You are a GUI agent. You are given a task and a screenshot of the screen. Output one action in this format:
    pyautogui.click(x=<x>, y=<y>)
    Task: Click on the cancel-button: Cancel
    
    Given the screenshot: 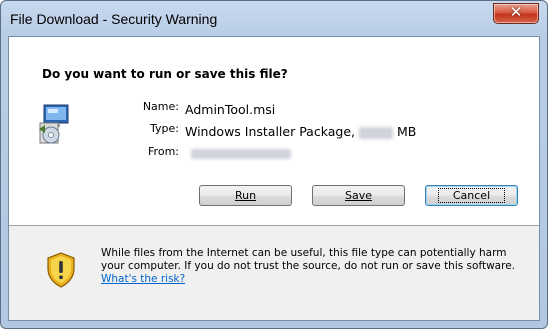 What is the action you would take?
    pyautogui.click(x=471, y=195)
    